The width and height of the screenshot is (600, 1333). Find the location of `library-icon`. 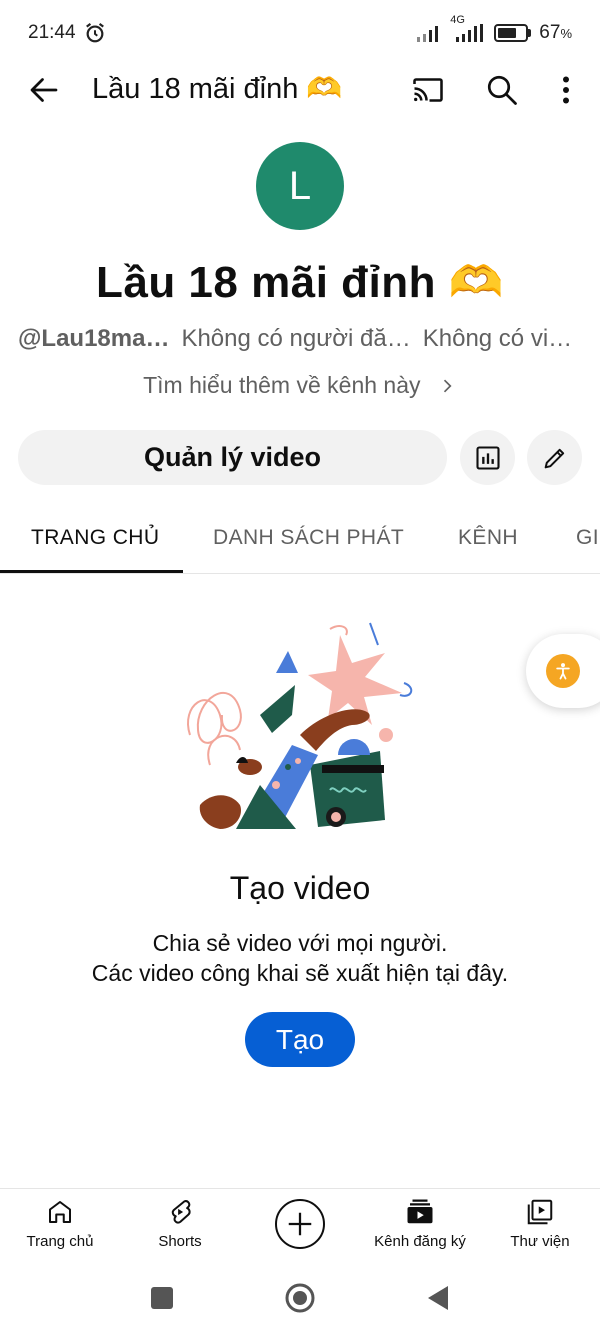

library-icon is located at coordinates (540, 1212).